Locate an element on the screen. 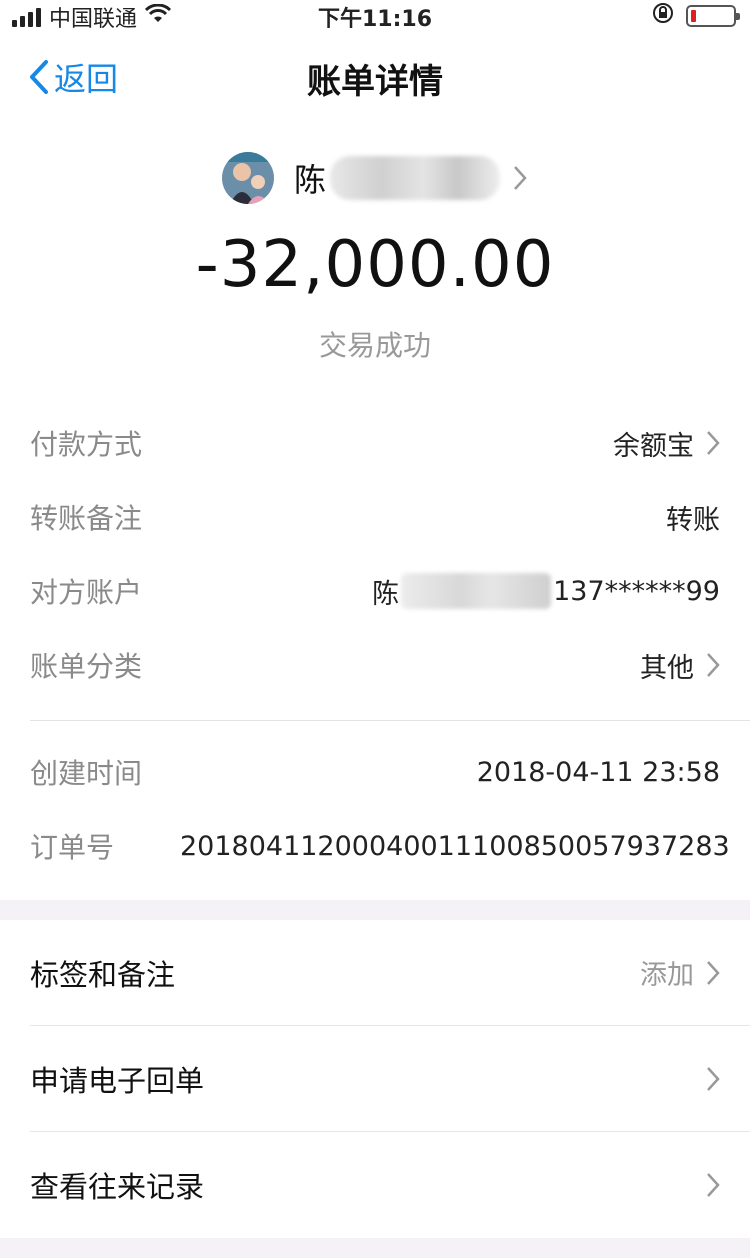 The image size is (750, 1258). detail-label: 付款方式 is located at coordinates (86, 444).